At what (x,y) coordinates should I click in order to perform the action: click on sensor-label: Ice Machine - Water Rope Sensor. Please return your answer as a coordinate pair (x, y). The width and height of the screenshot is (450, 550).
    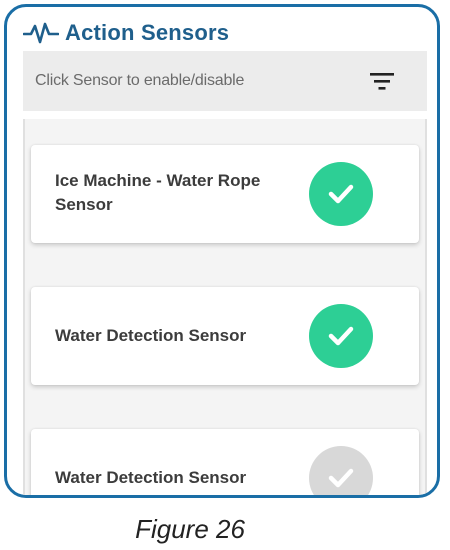
    Looking at the image, I should click on (175, 193).